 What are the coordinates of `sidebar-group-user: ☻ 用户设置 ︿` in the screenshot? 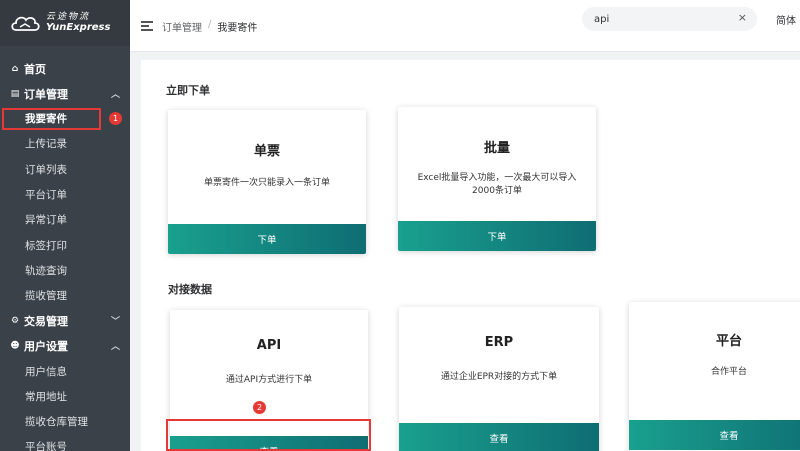 It's located at (65, 345).